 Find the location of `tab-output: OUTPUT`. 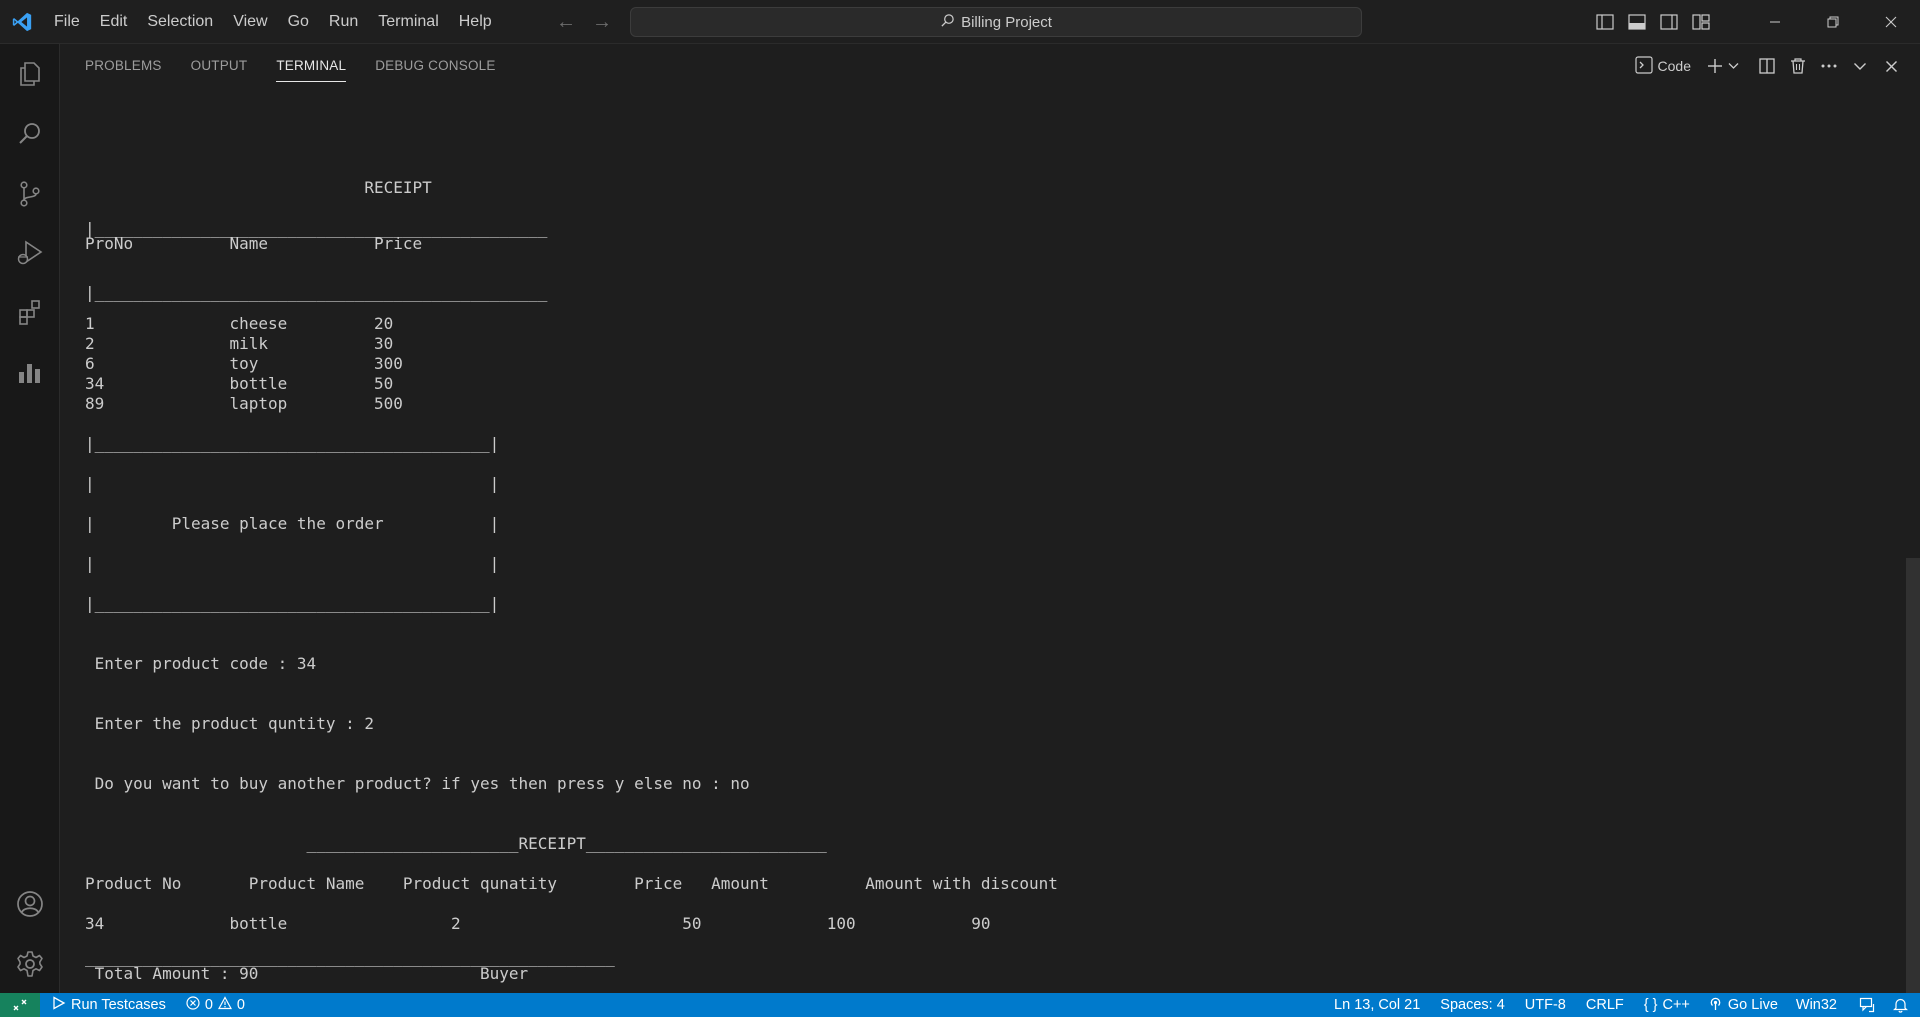

tab-output: OUTPUT is located at coordinates (219, 66).